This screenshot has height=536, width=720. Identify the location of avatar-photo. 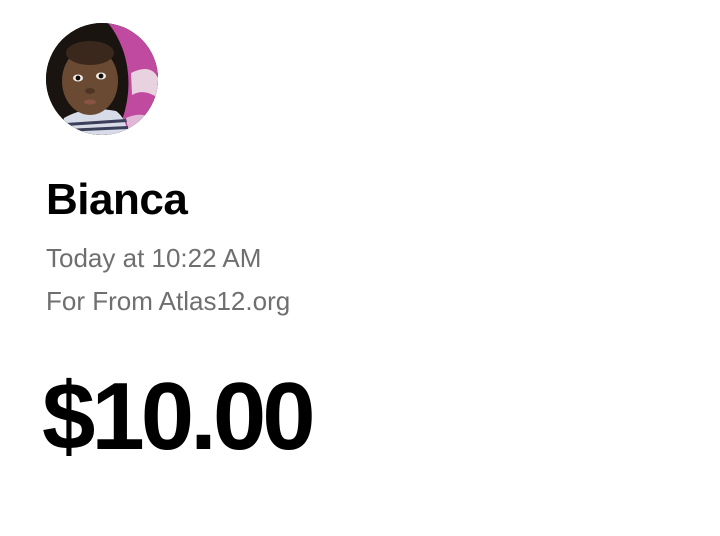
(102, 79).